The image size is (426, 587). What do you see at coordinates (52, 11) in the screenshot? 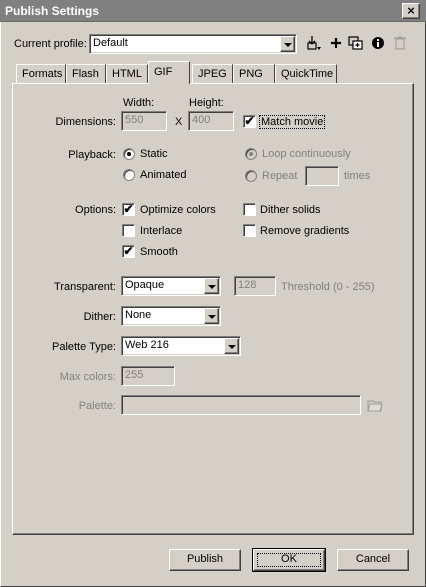
I see `window-title: Publish Settings` at bounding box center [52, 11].